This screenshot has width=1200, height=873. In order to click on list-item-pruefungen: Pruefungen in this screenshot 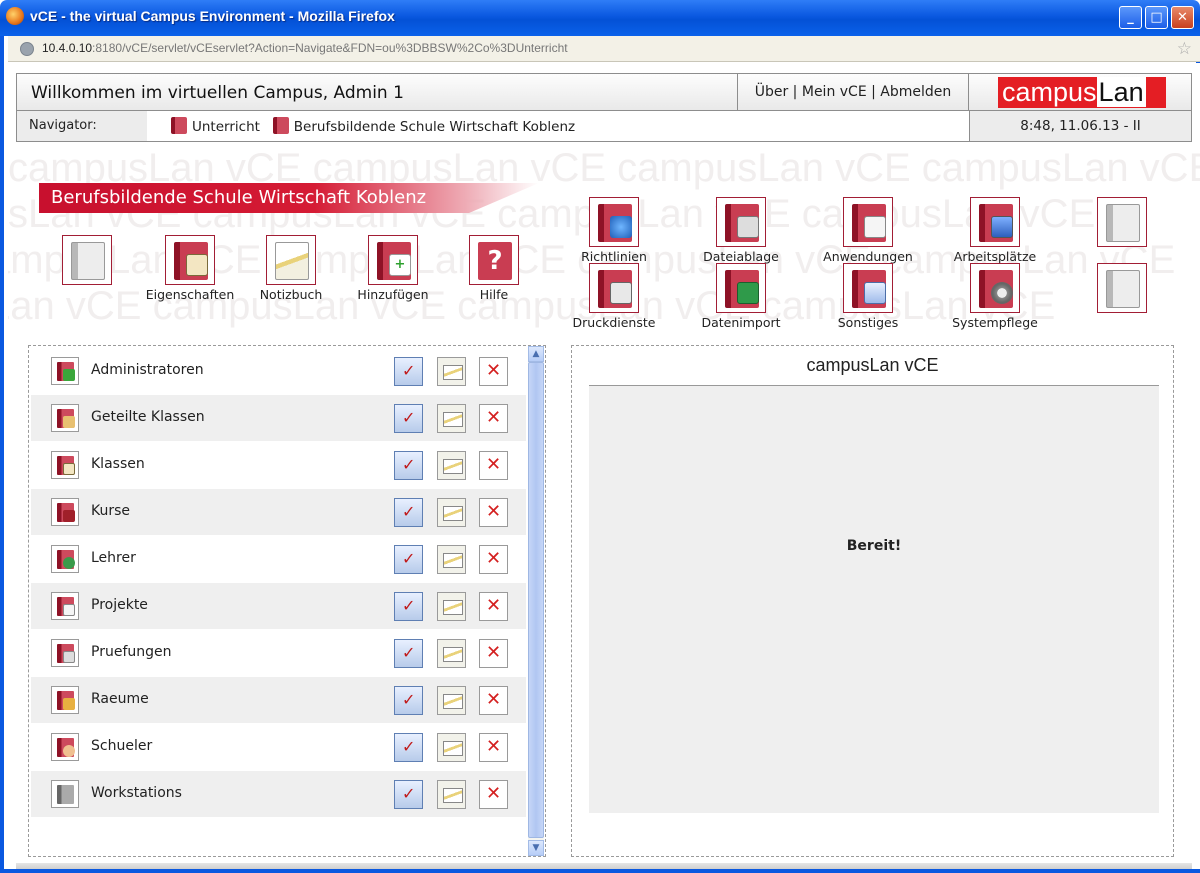, I will do `click(278, 653)`.